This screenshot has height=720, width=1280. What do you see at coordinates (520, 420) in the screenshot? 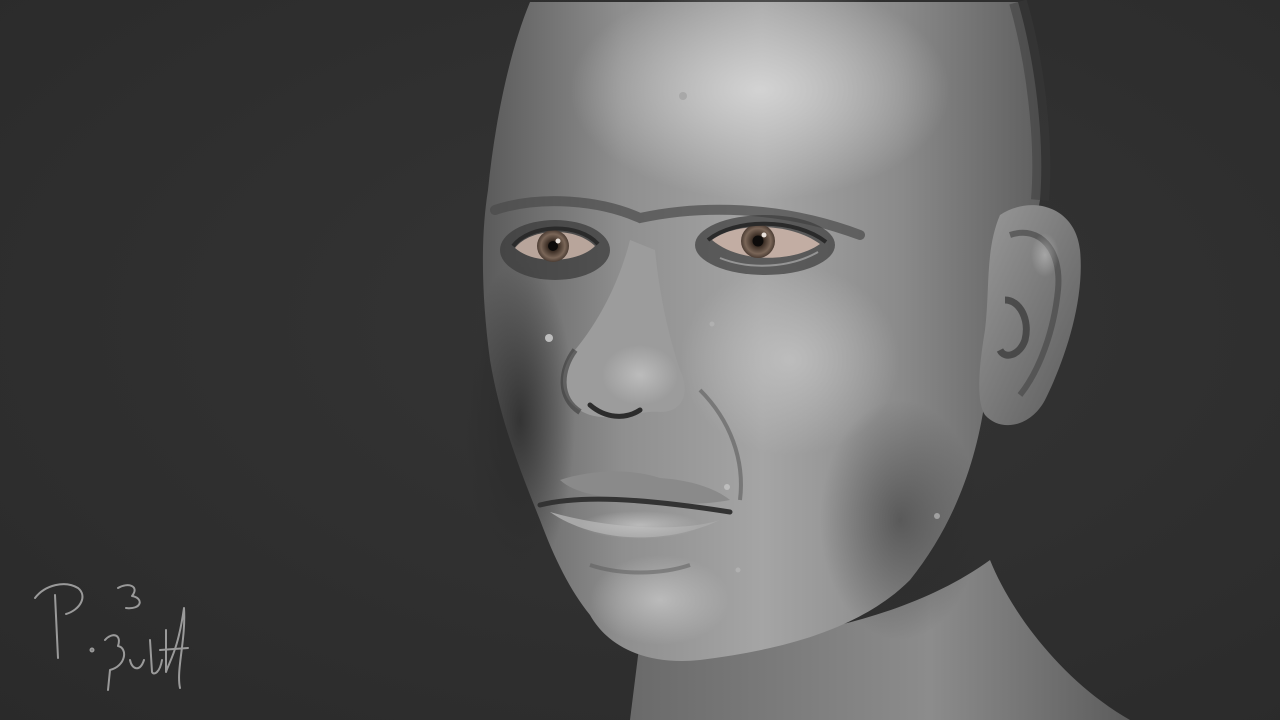
I see `left-cheek-shadow` at bounding box center [520, 420].